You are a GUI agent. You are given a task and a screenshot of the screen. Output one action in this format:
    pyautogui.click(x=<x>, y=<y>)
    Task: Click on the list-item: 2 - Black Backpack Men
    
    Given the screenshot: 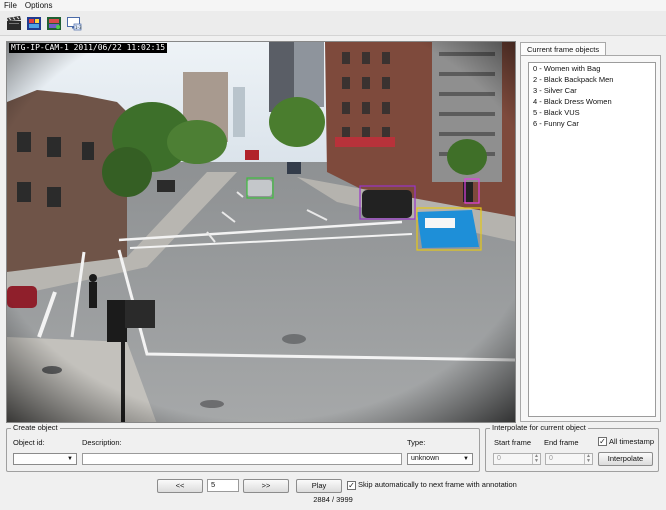 What is the action you would take?
    pyautogui.click(x=592, y=79)
    